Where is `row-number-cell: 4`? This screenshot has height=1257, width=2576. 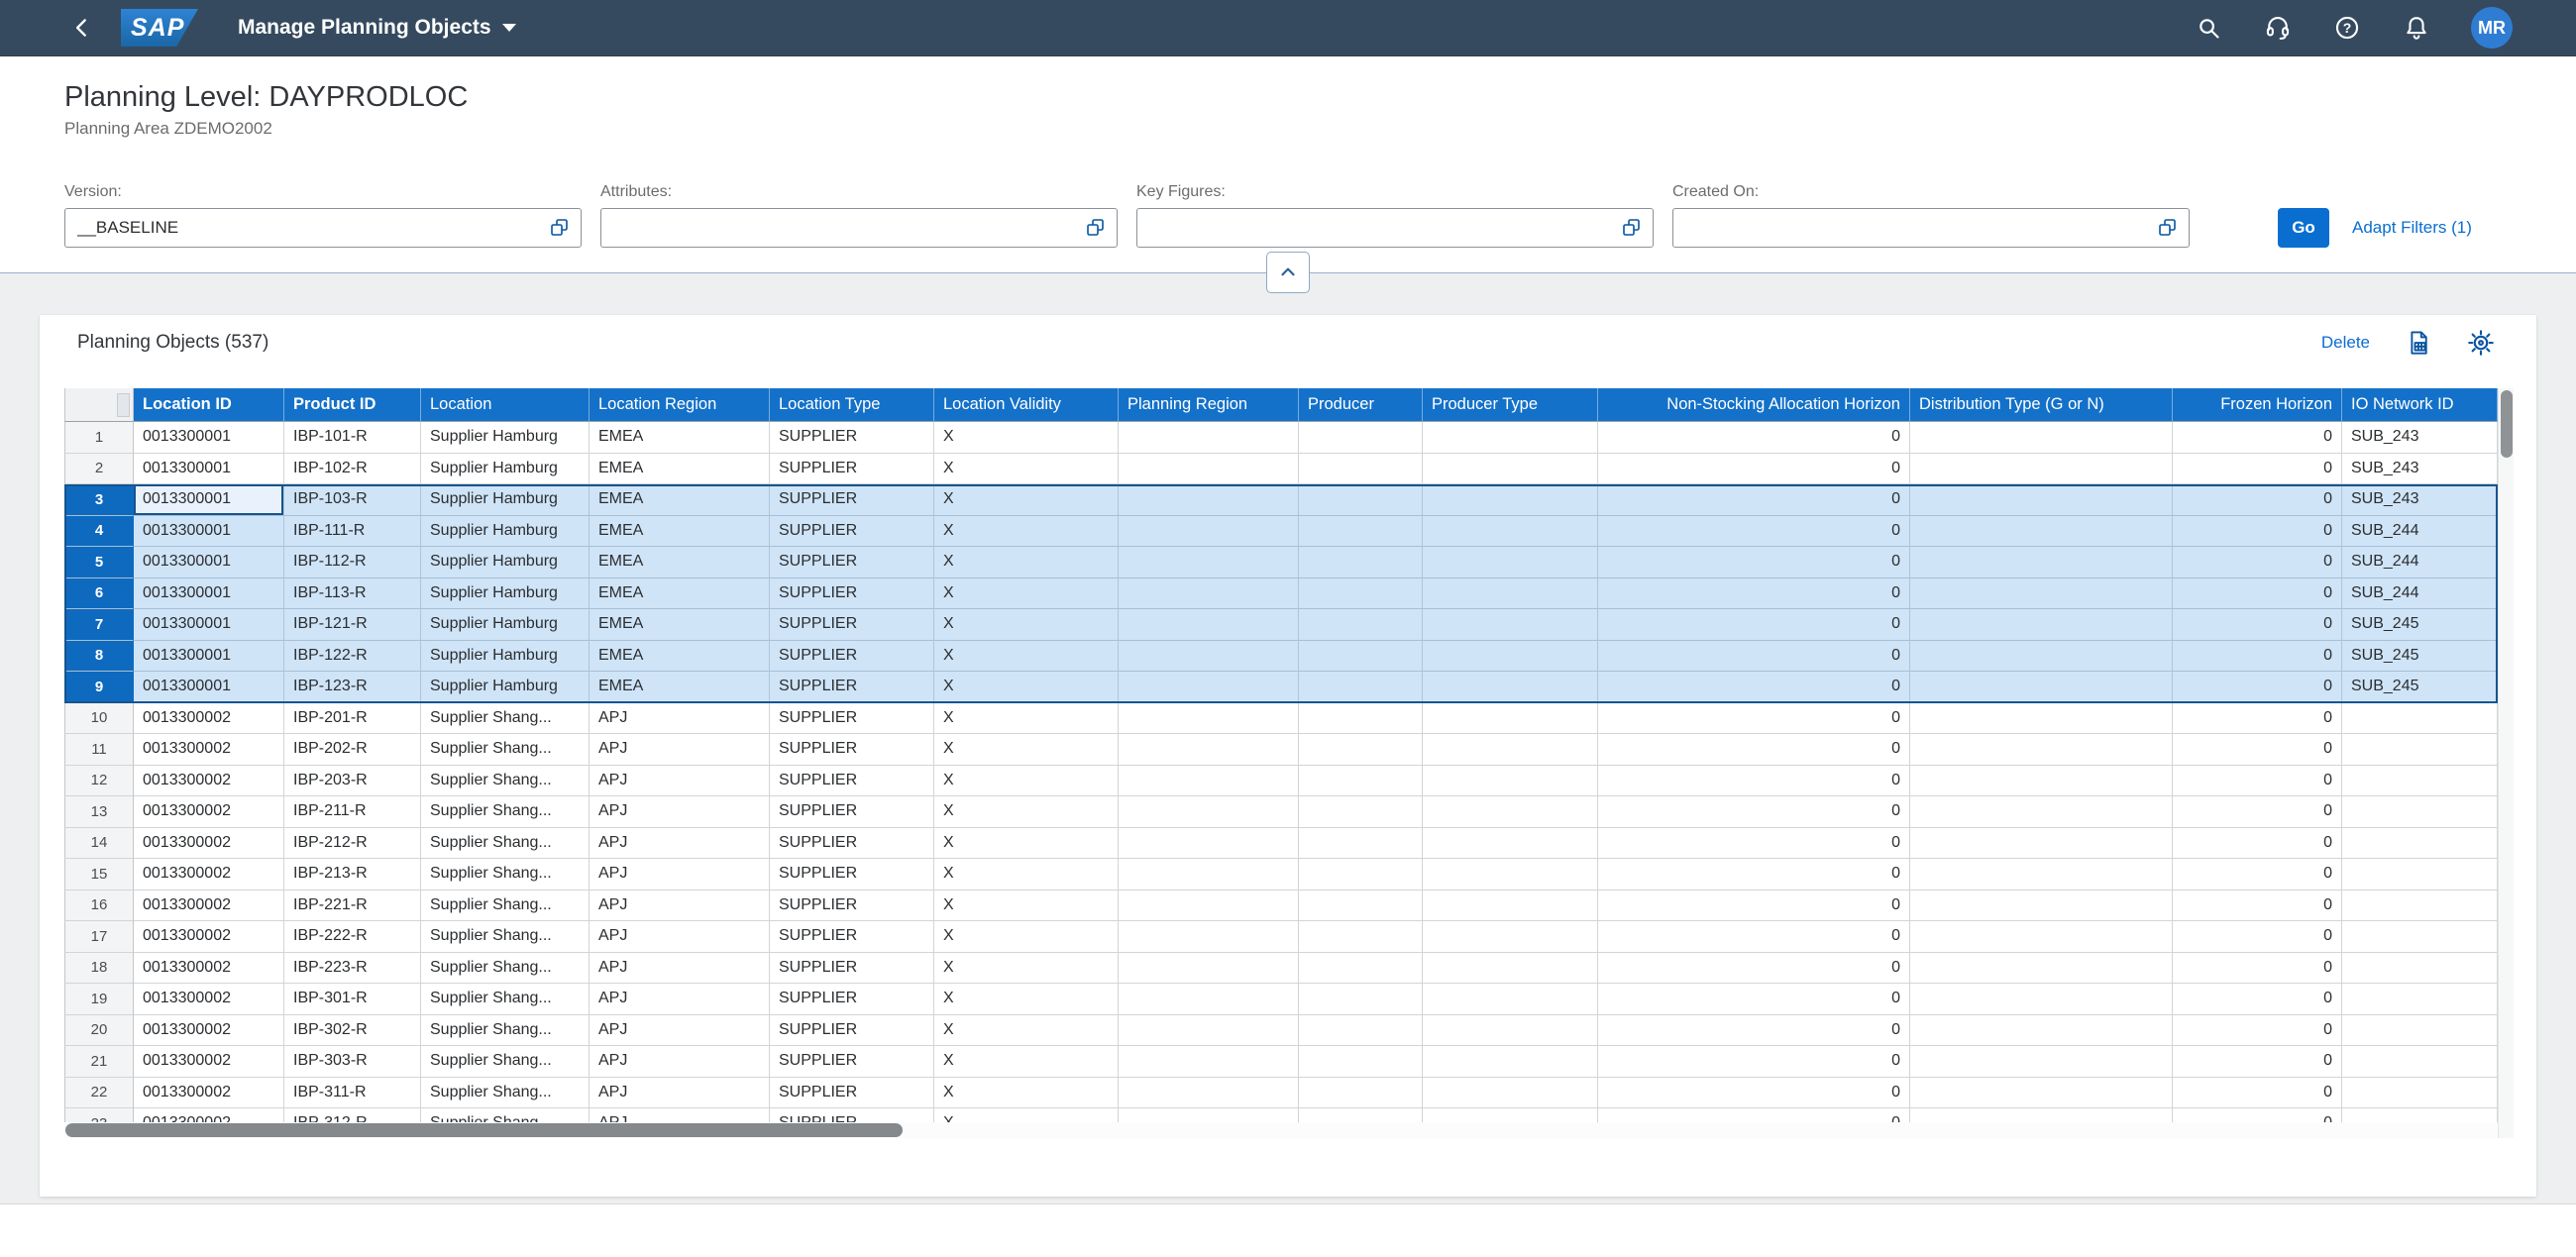 row-number-cell: 4 is located at coordinates (99, 531).